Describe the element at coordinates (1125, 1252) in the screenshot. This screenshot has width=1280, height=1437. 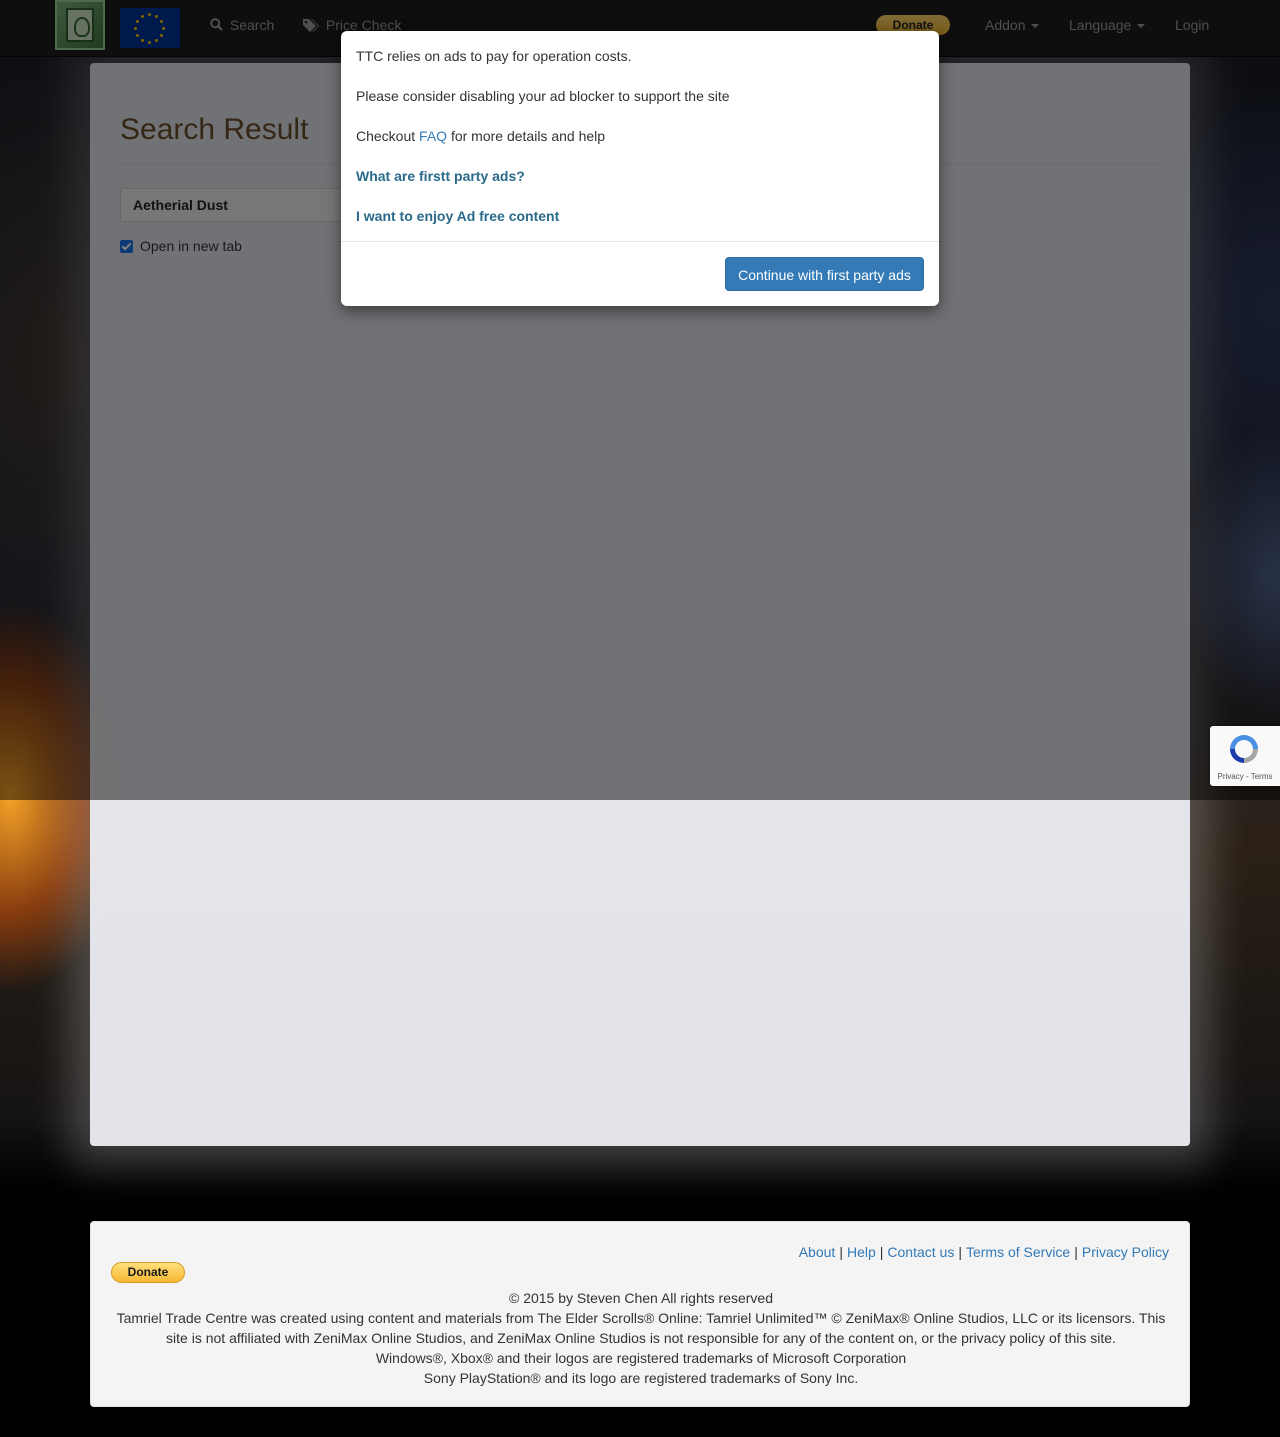
I see `footer-link-privacy: Privacy Policy` at that location.